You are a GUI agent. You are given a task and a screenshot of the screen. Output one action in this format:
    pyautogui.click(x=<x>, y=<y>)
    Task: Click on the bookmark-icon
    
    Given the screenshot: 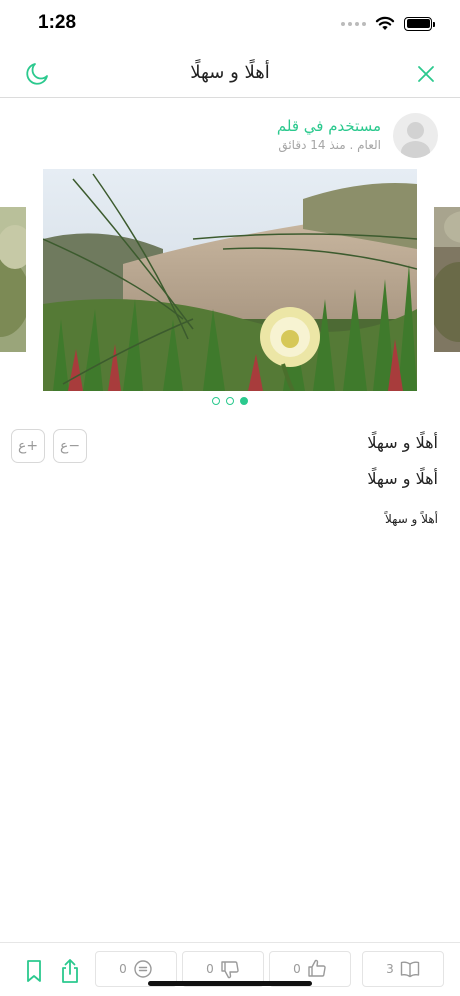 What is the action you would take?
    pyautogui.click(x=34, y=971)
    